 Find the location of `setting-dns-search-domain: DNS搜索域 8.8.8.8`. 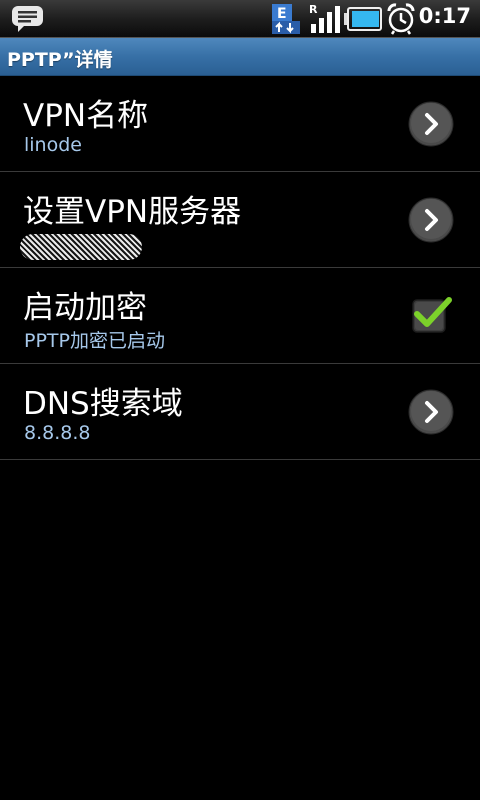

setting-dns-search-domain: DNS搜索域 8.8.8.8 is located at coordinates (240, 412).